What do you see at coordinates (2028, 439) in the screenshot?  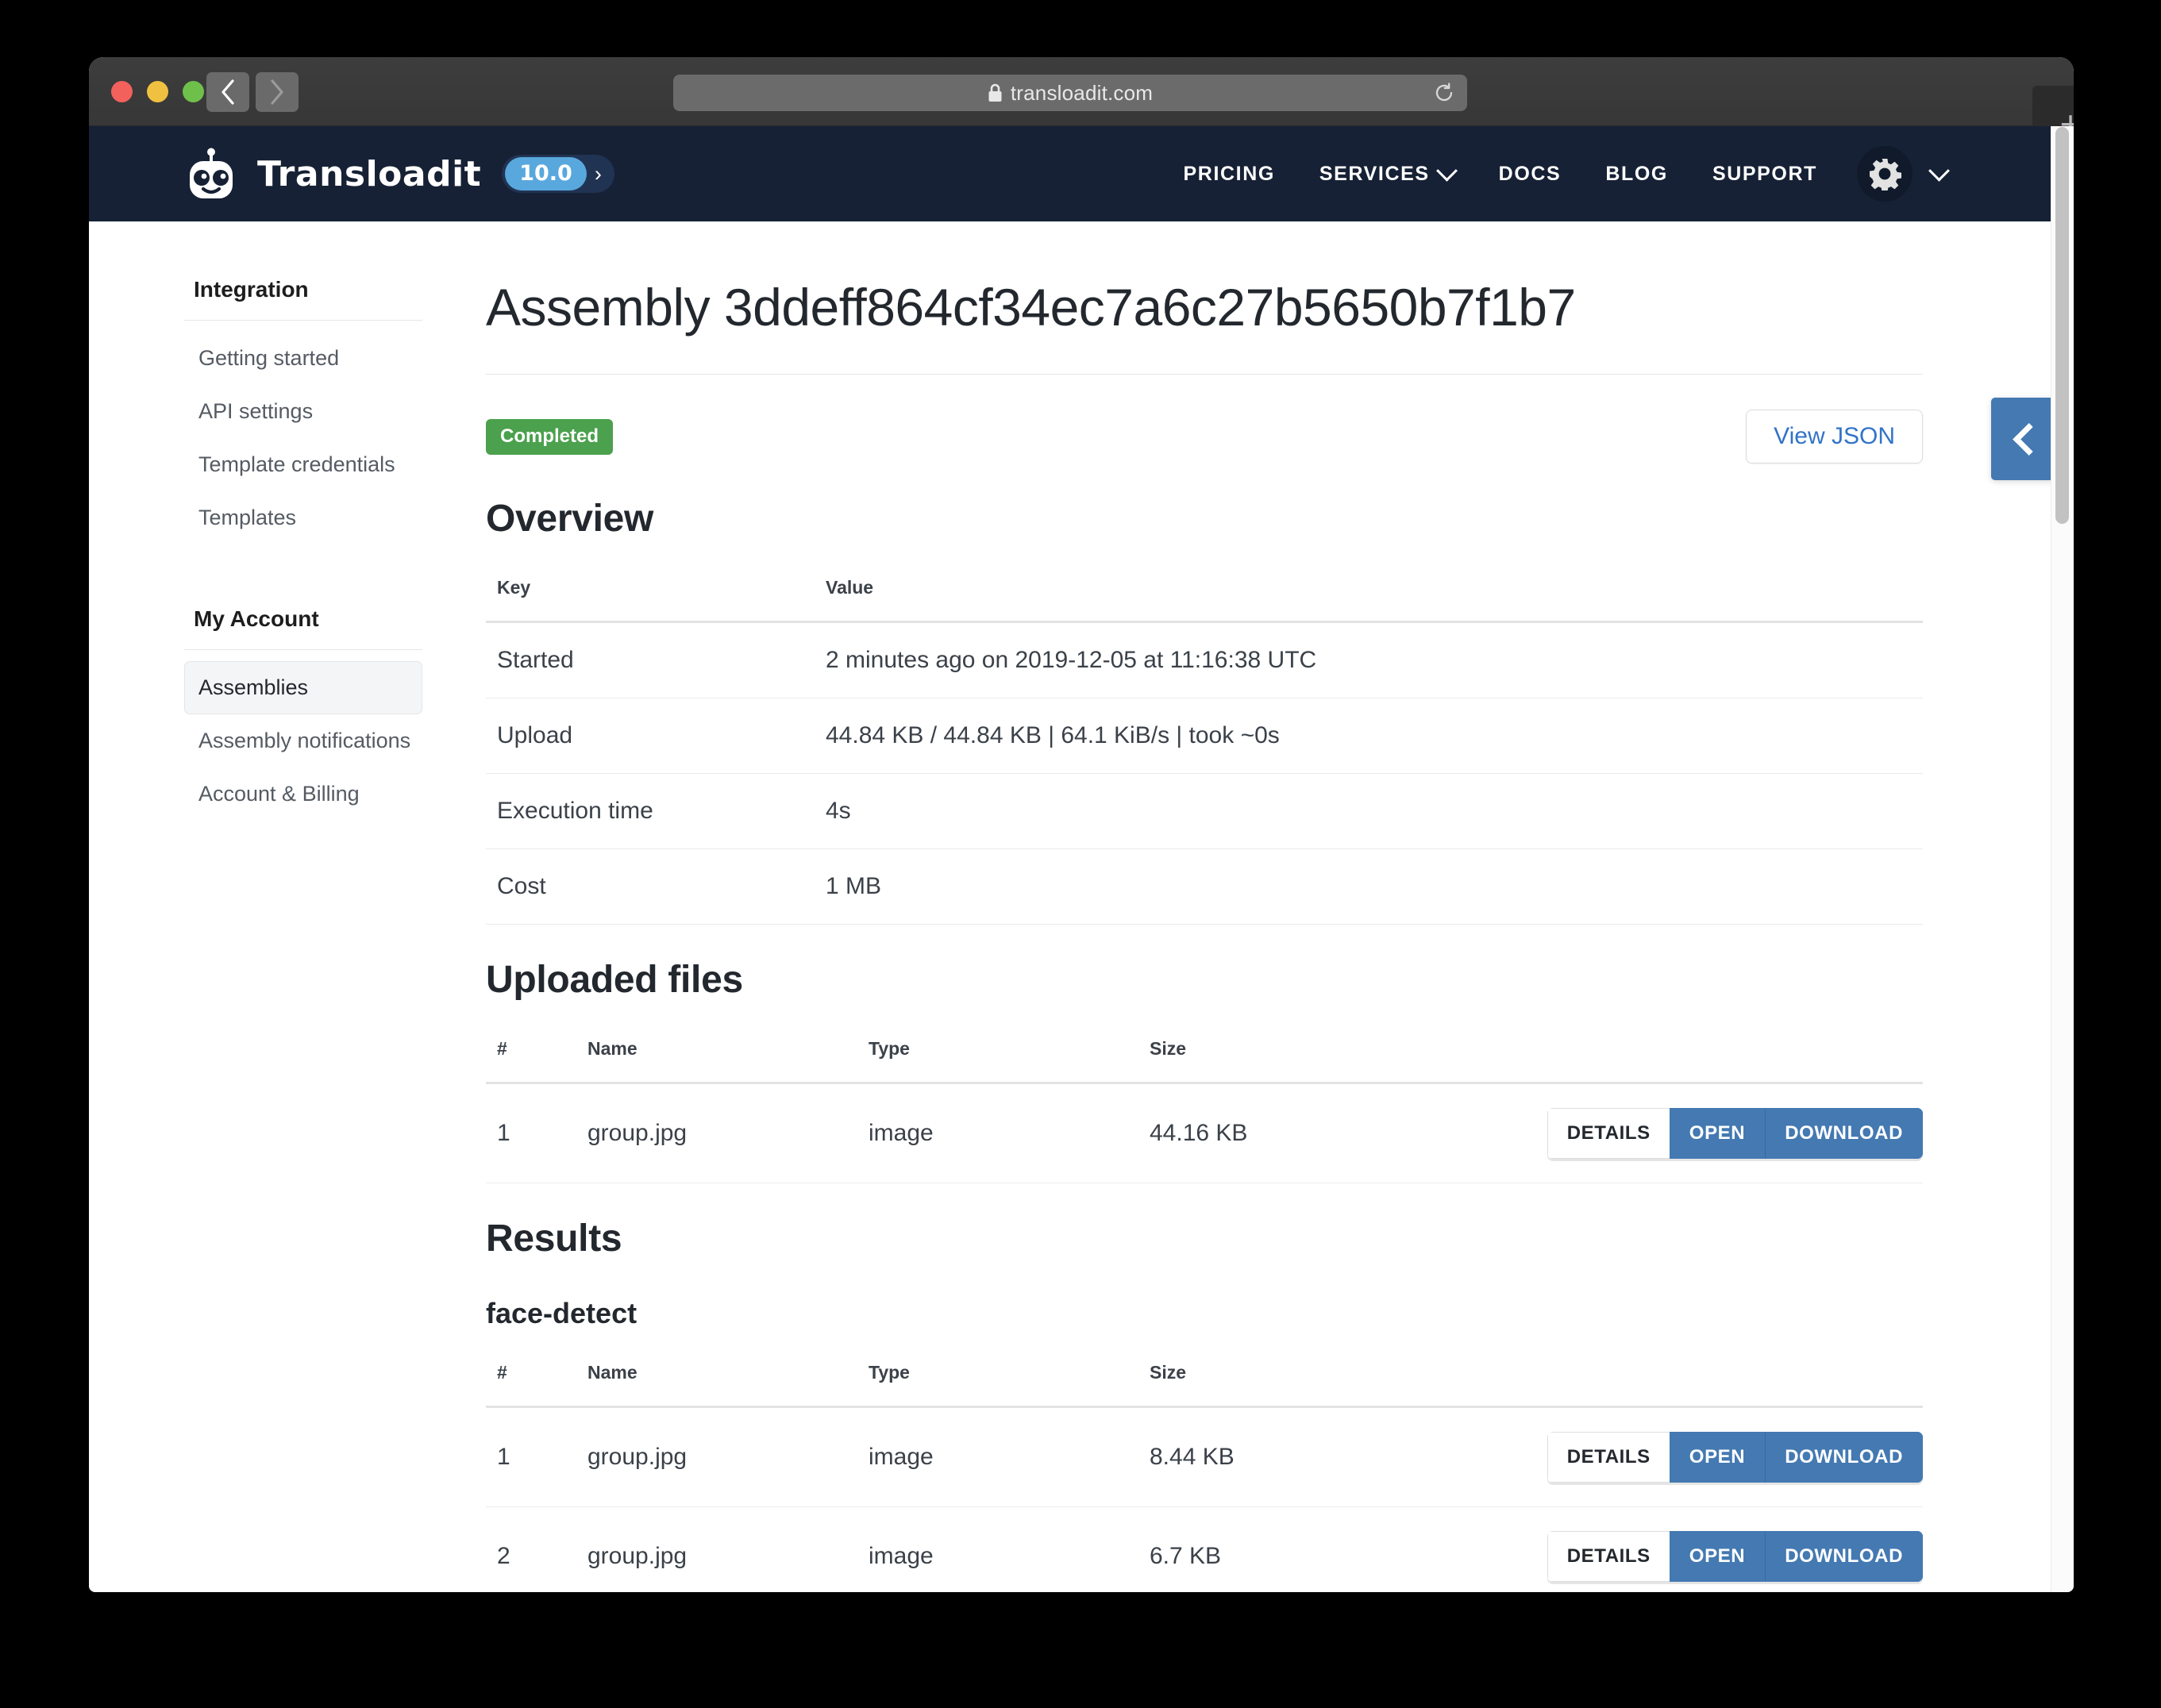 I see `chevron-left-icon` at bounding box center [2028, 439].